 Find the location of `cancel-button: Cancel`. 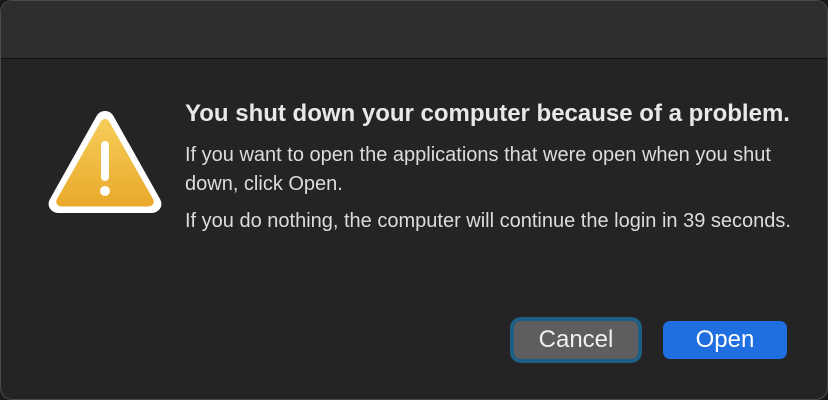

cancel-button: Cancel is located at coordinates (576, 340).